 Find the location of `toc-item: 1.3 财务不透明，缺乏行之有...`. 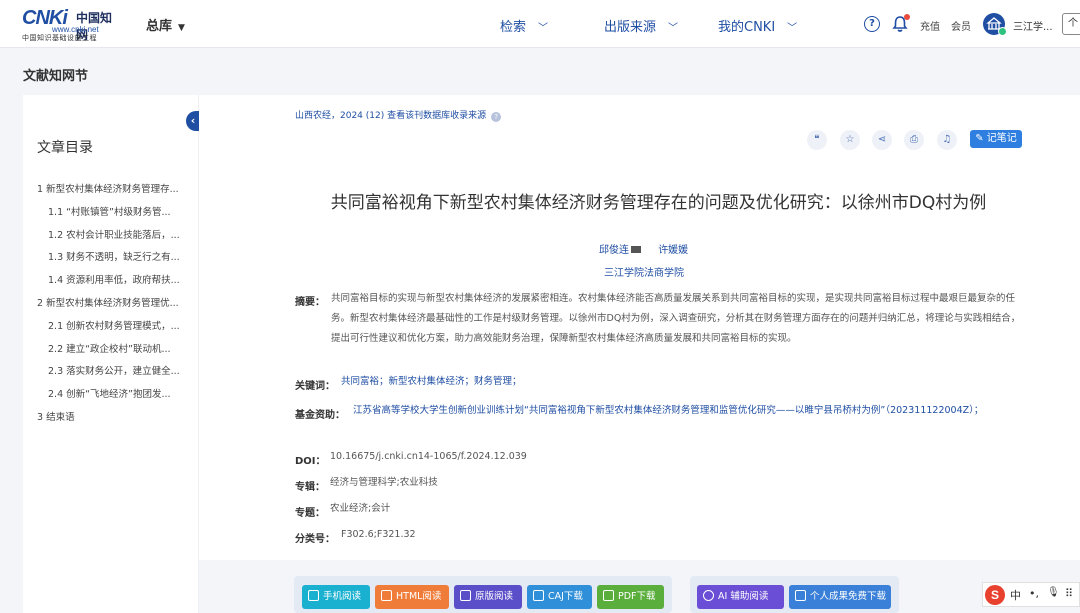

toc-item: 1.3 财务不透明，缺乏行之有... is located at coordinates (117, 258).